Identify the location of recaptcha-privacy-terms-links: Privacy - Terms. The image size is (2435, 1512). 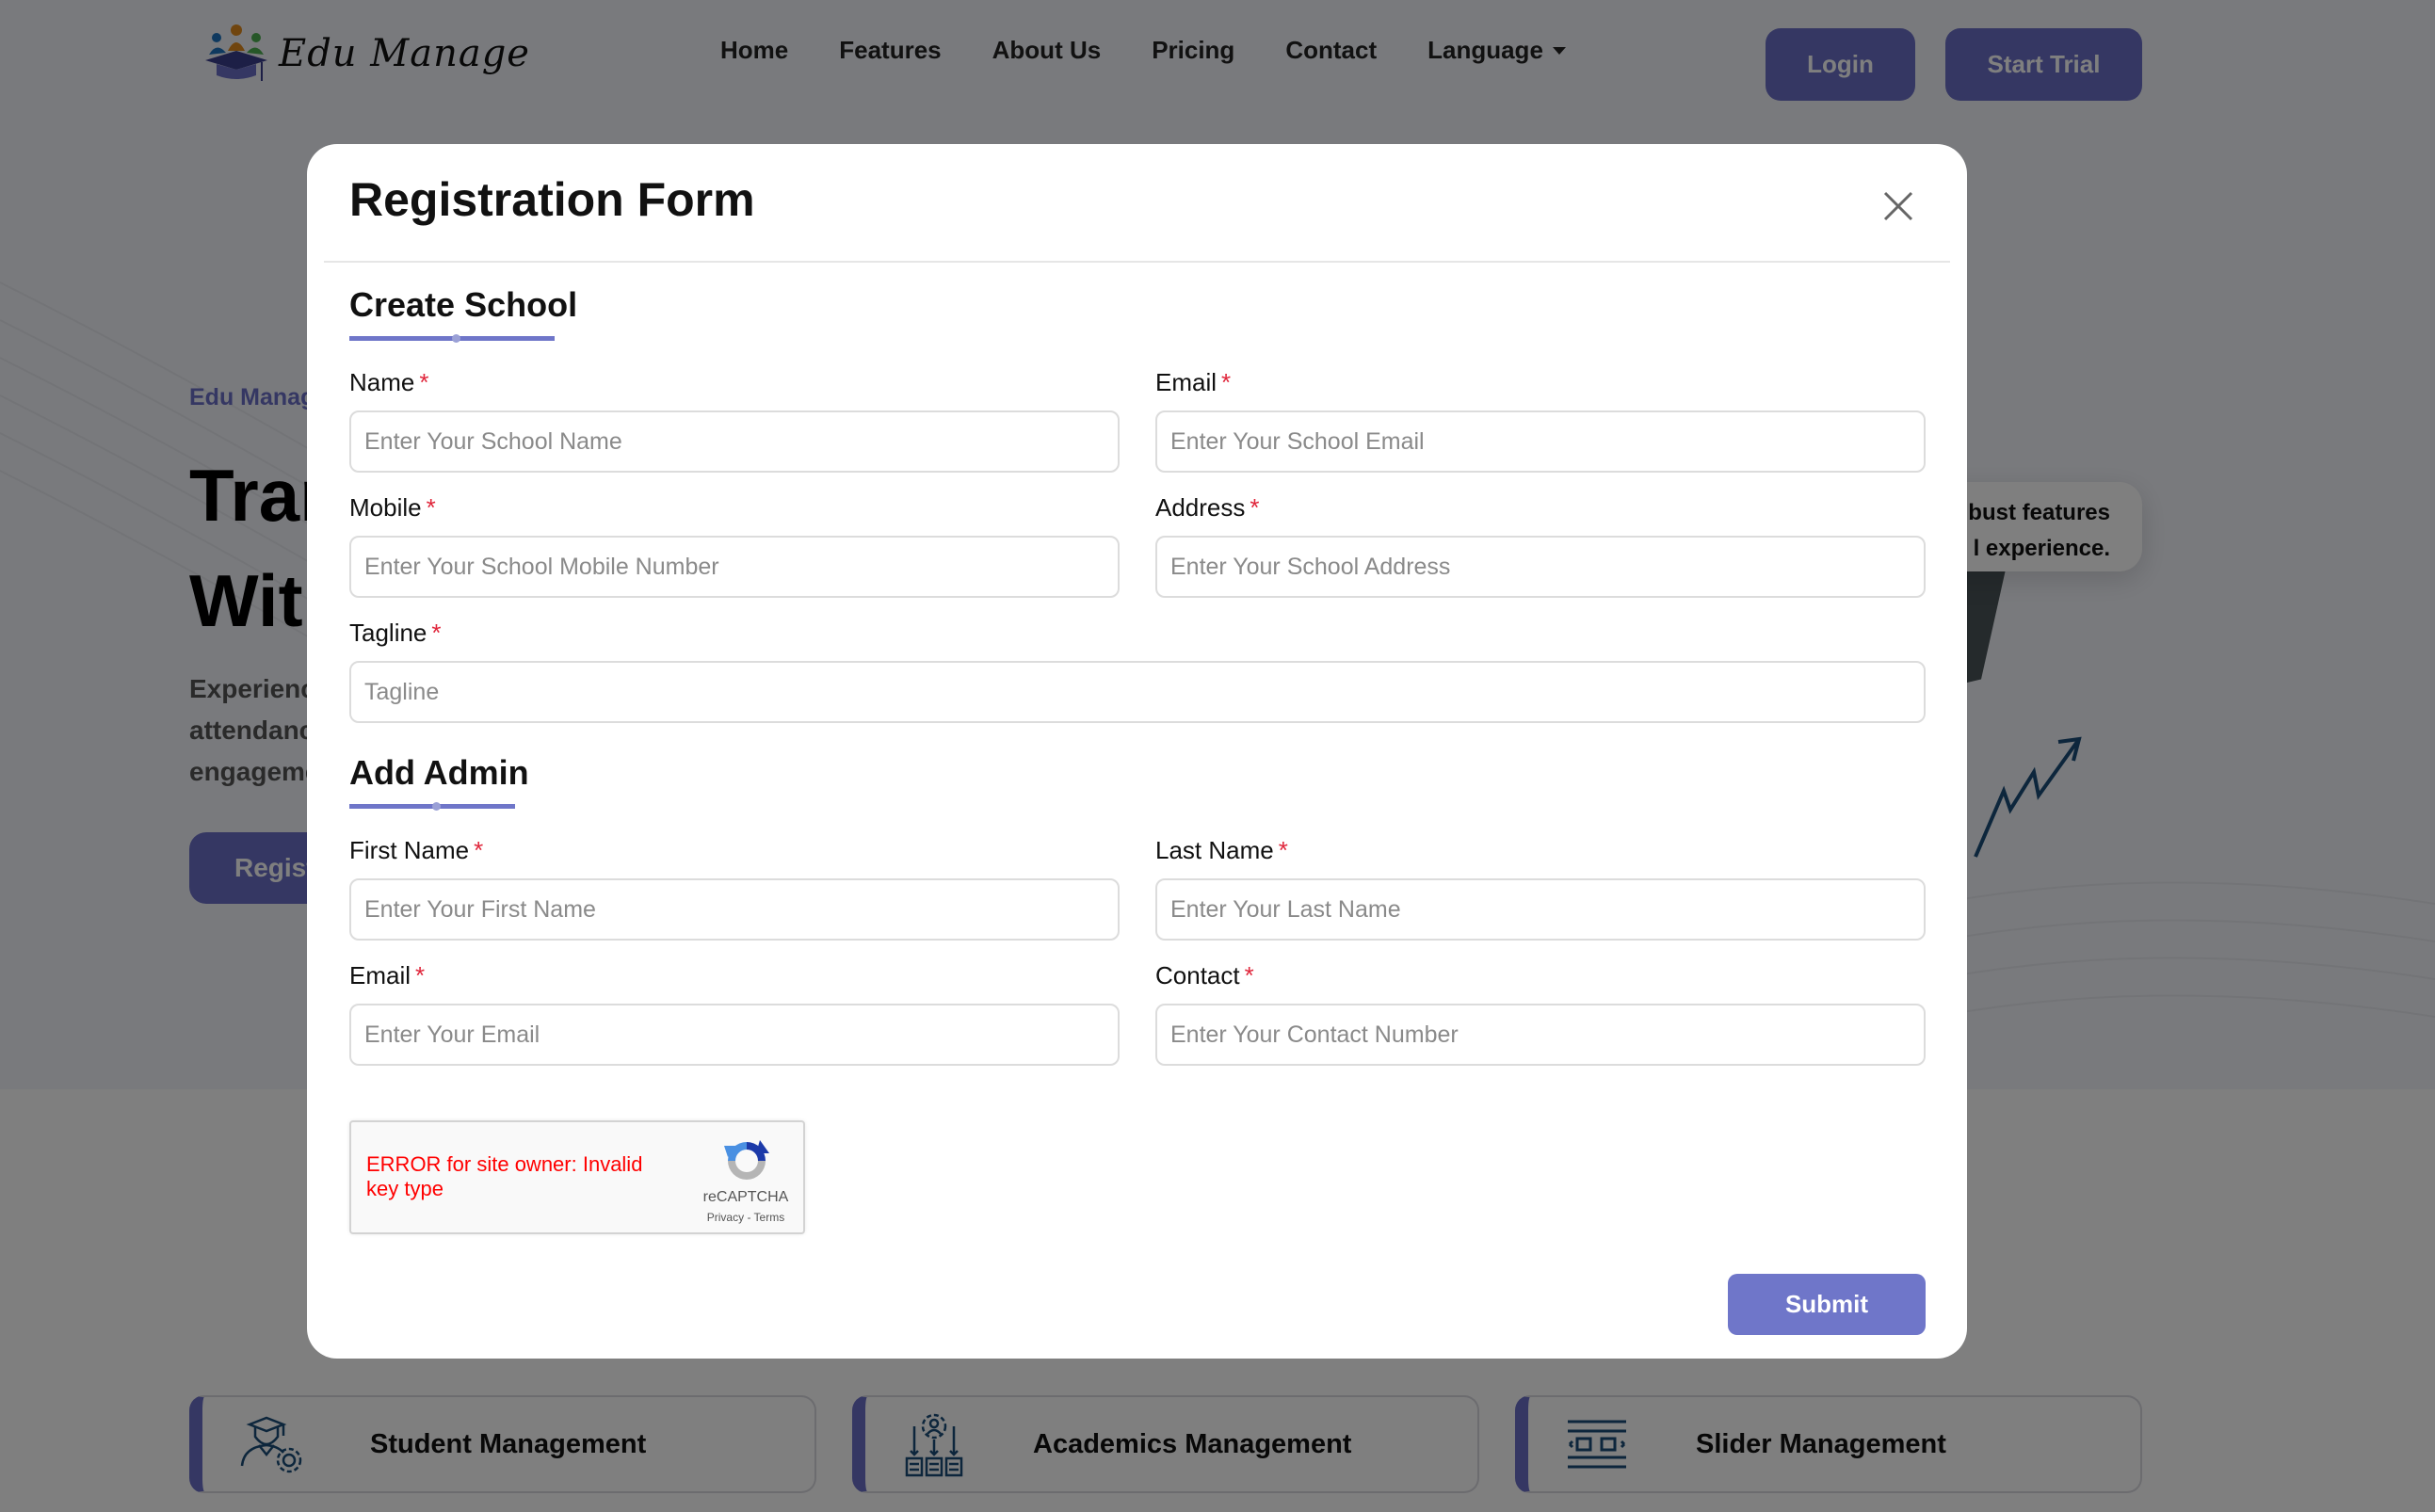
(745, 1217).